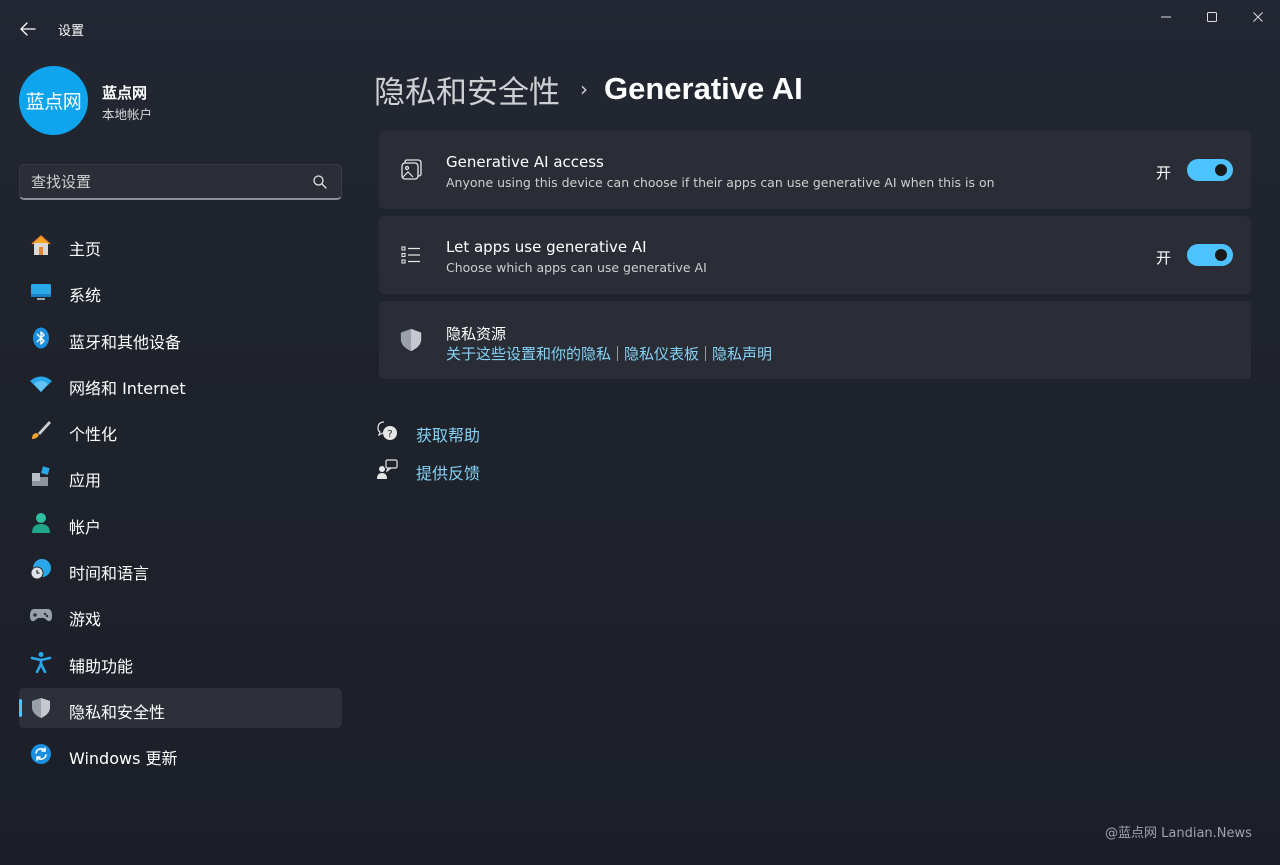 The image size is (1280, 865). Describe the element at coordinates (546, 247) in the screenshot. I see `setting-title: Let apps use generative AI` at that location.